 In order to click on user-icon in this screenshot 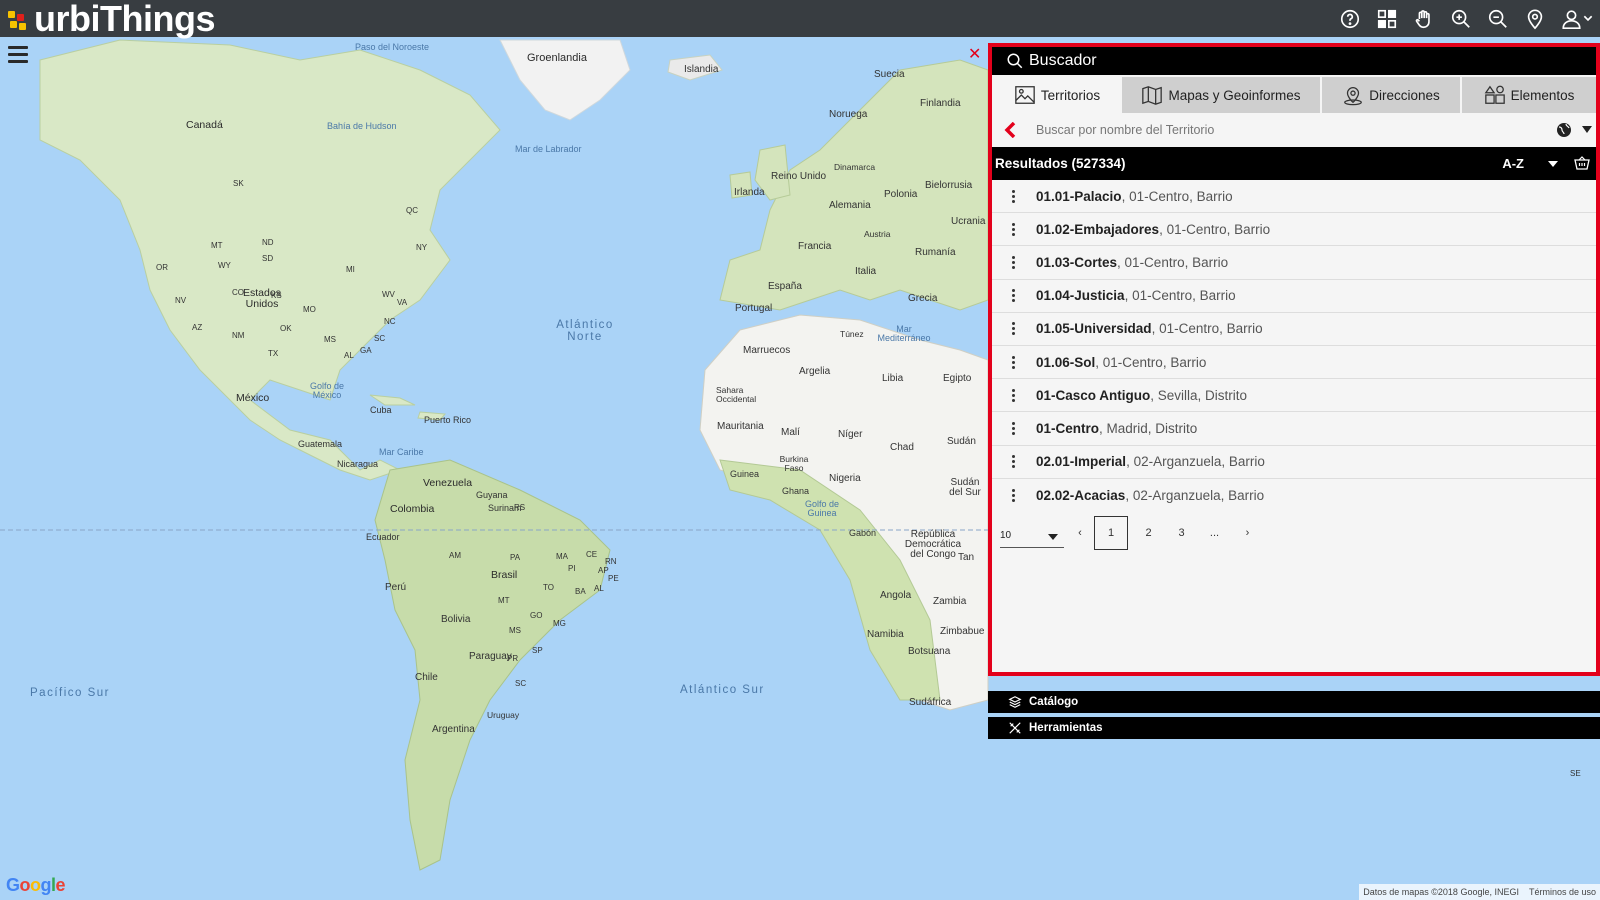, I will do `click(1577, 18)`.